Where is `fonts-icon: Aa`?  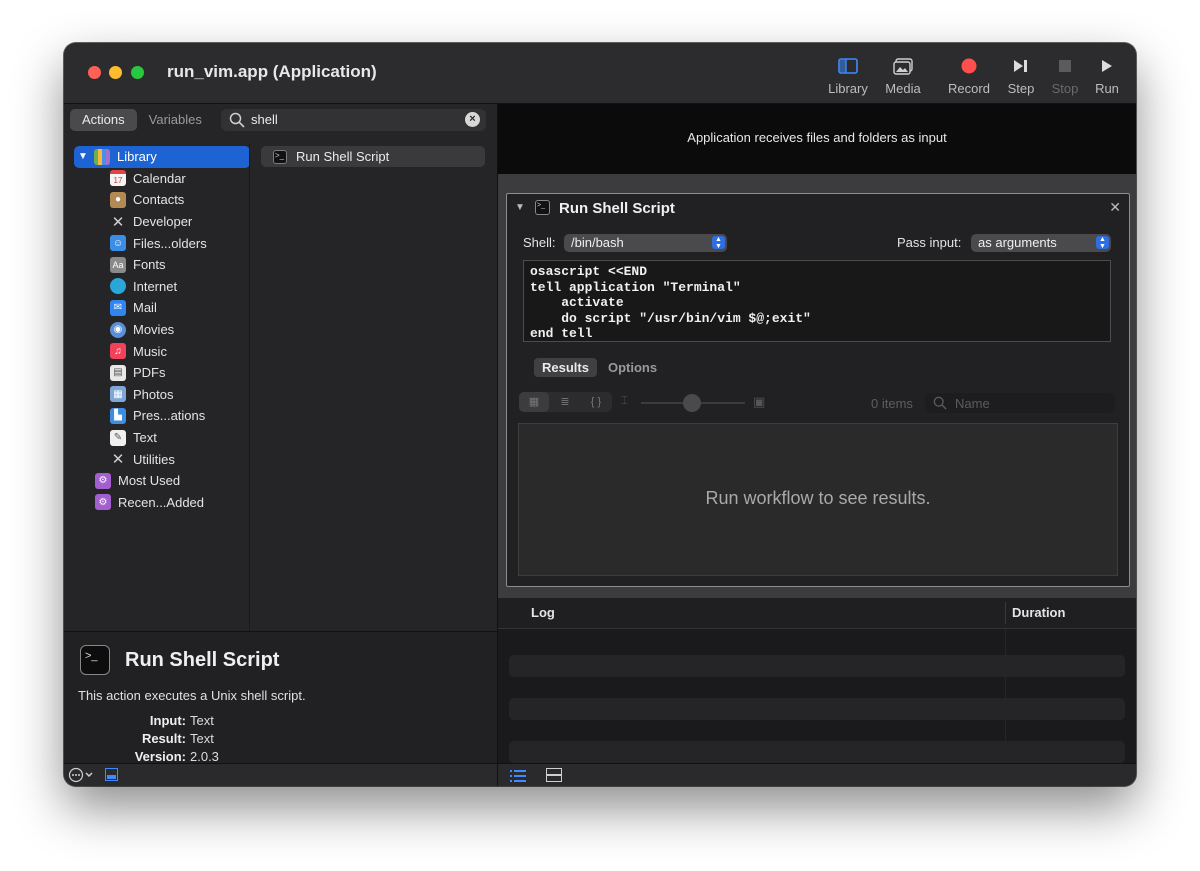 fonts-icon: Aa is located at coordinates (118, 264).